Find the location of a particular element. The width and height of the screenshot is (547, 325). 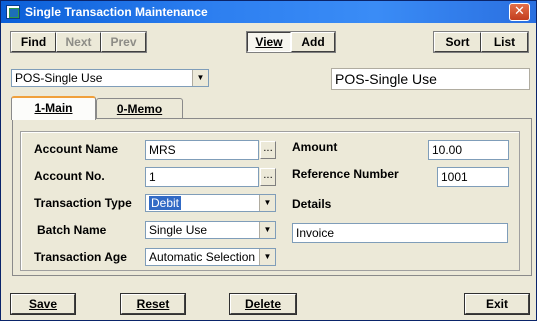

title-bar: Single Transaction Maintenance ✕ is located at coordinates (268, 12).